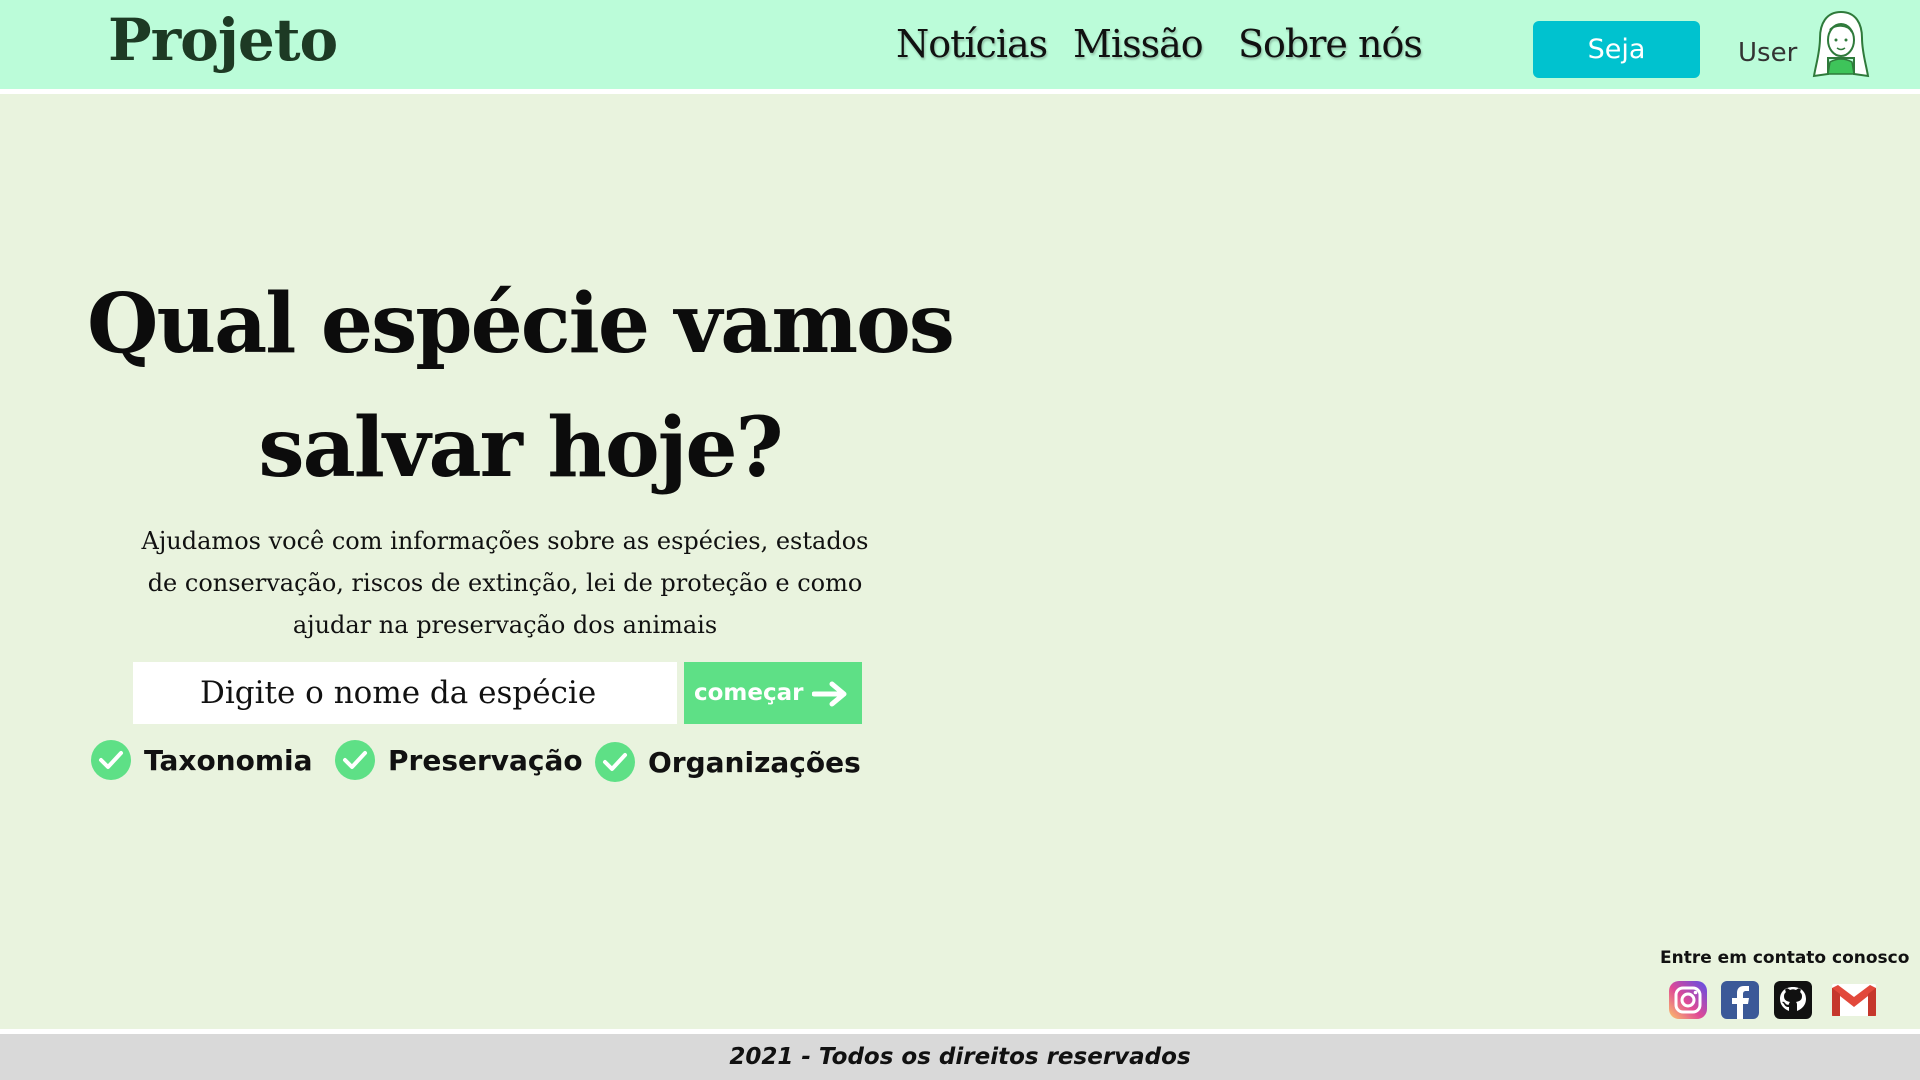  I want to click on user-avatar-icon, so click(1841, 47).